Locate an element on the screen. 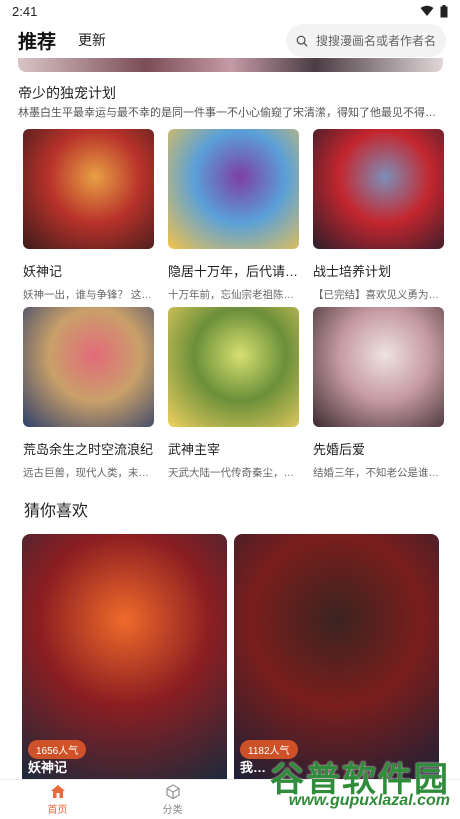  status-icons is located at coordinates (434, 11).